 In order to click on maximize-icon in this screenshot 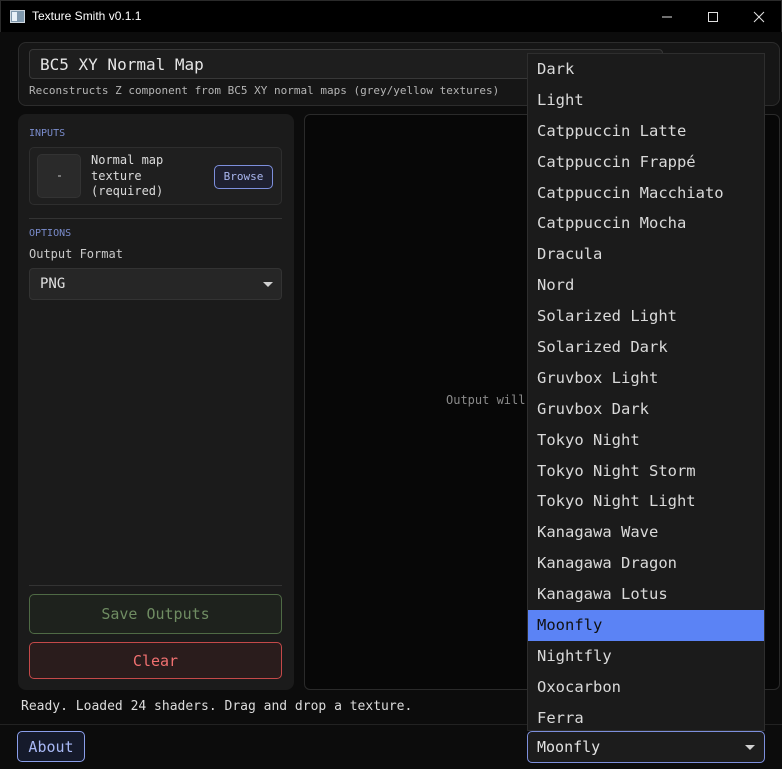, I will do `click(713, 17)`.